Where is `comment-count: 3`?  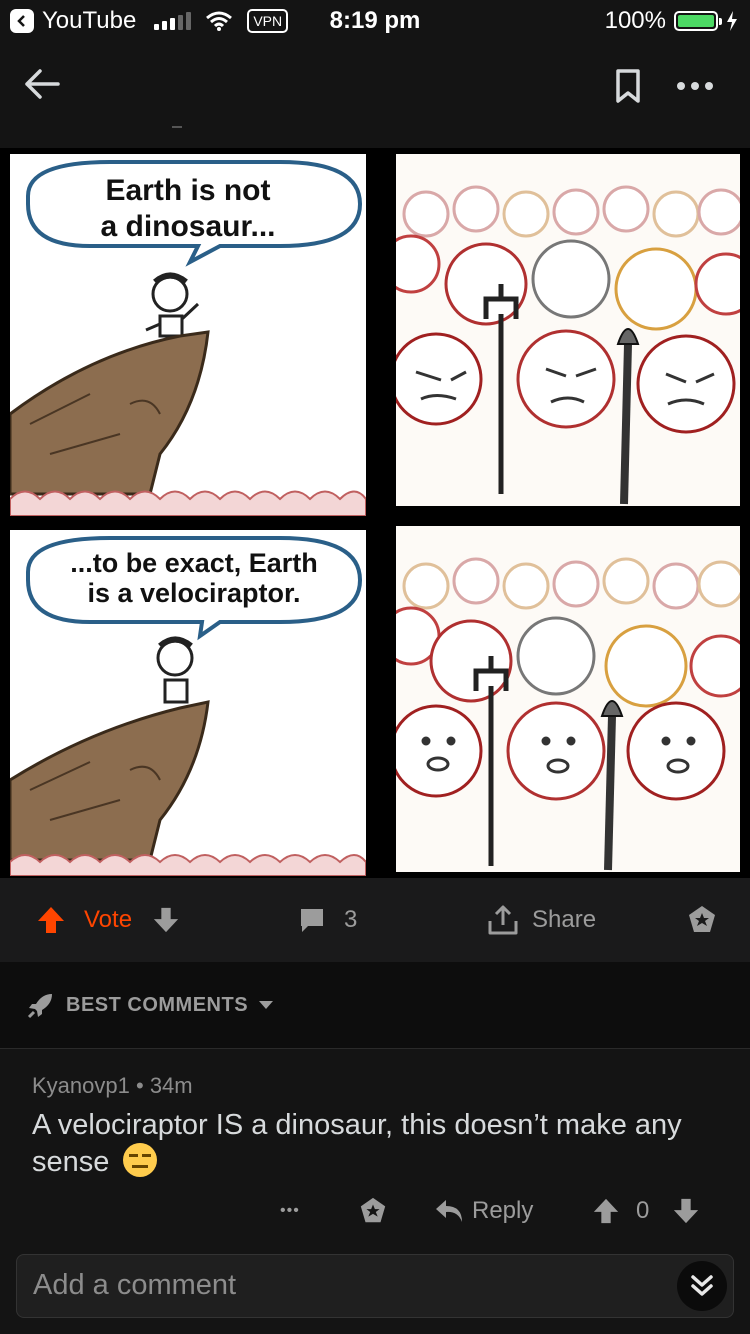 comment-count: 3 is located at coordinates (351, 919).